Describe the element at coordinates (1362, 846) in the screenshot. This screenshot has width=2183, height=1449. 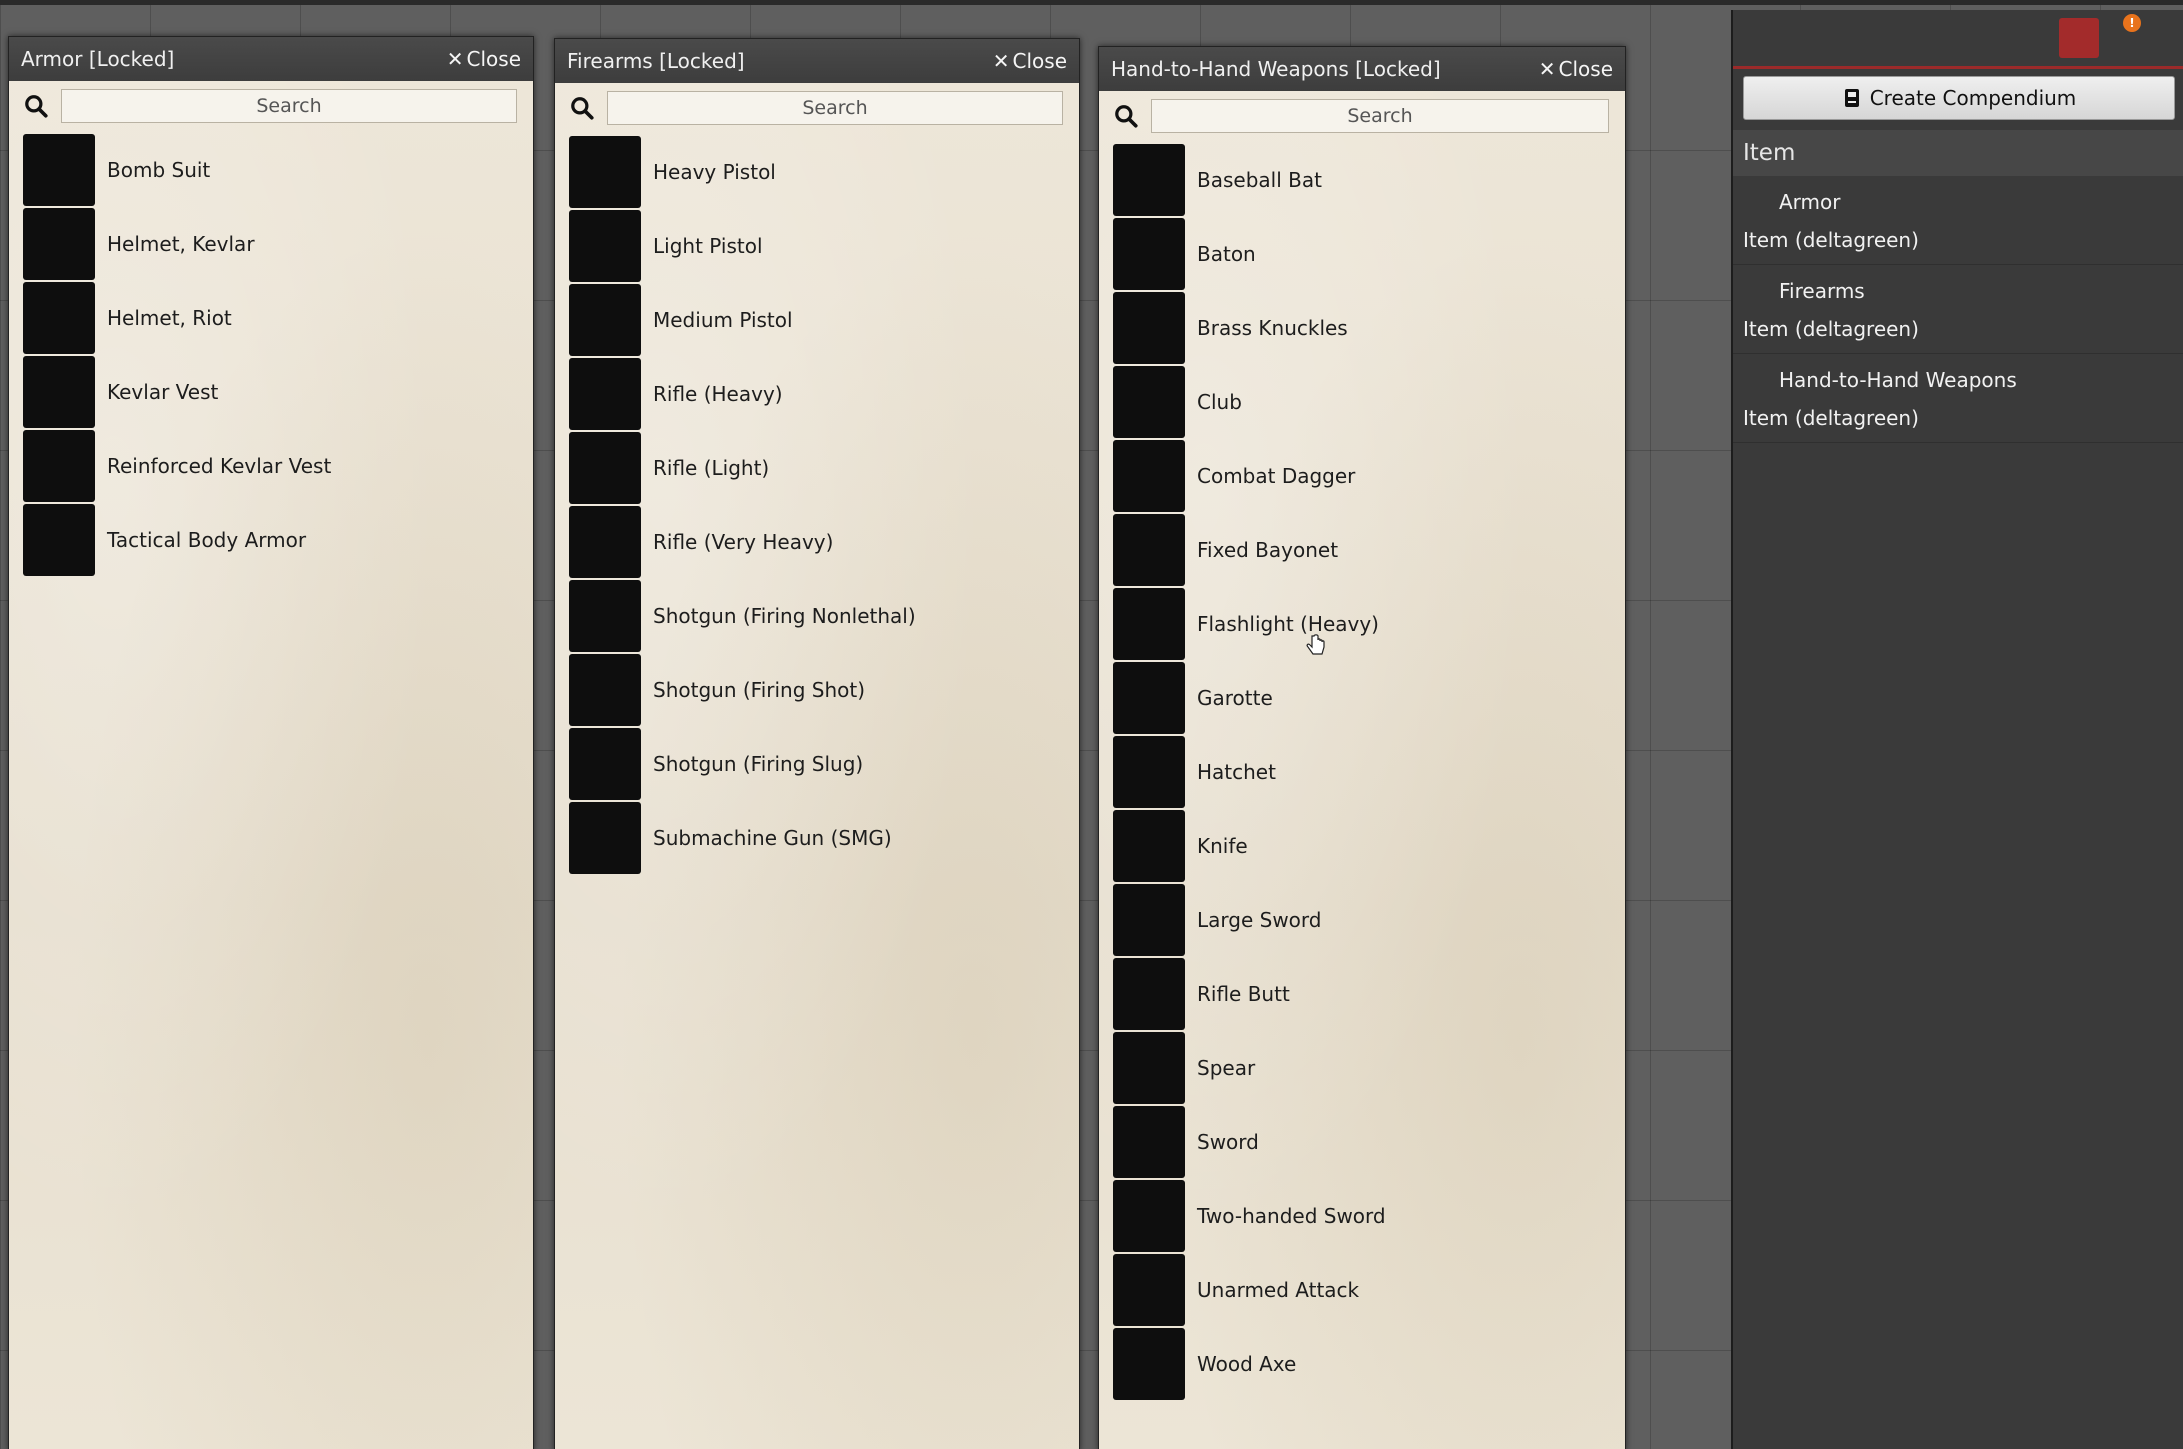
I see `list-item: Knife` at that location.